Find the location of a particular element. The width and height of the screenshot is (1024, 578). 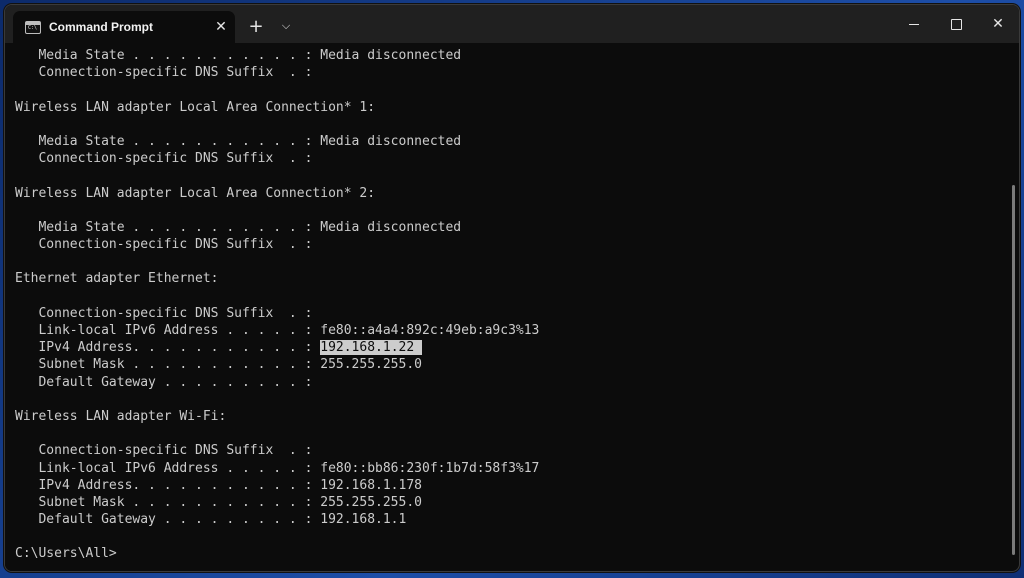

terminal-line-text: Default Gateway . . . . . . . . . : is located at coordinates (164, 382).